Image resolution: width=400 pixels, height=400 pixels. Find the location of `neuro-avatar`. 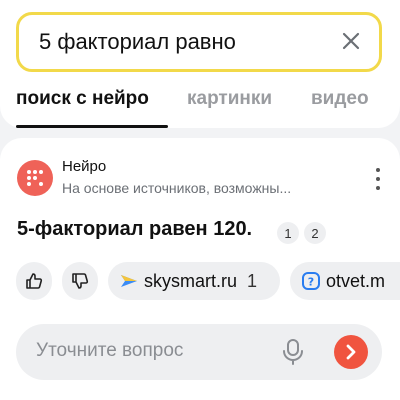

neuro-avatar is located at coordinates (35, 178).